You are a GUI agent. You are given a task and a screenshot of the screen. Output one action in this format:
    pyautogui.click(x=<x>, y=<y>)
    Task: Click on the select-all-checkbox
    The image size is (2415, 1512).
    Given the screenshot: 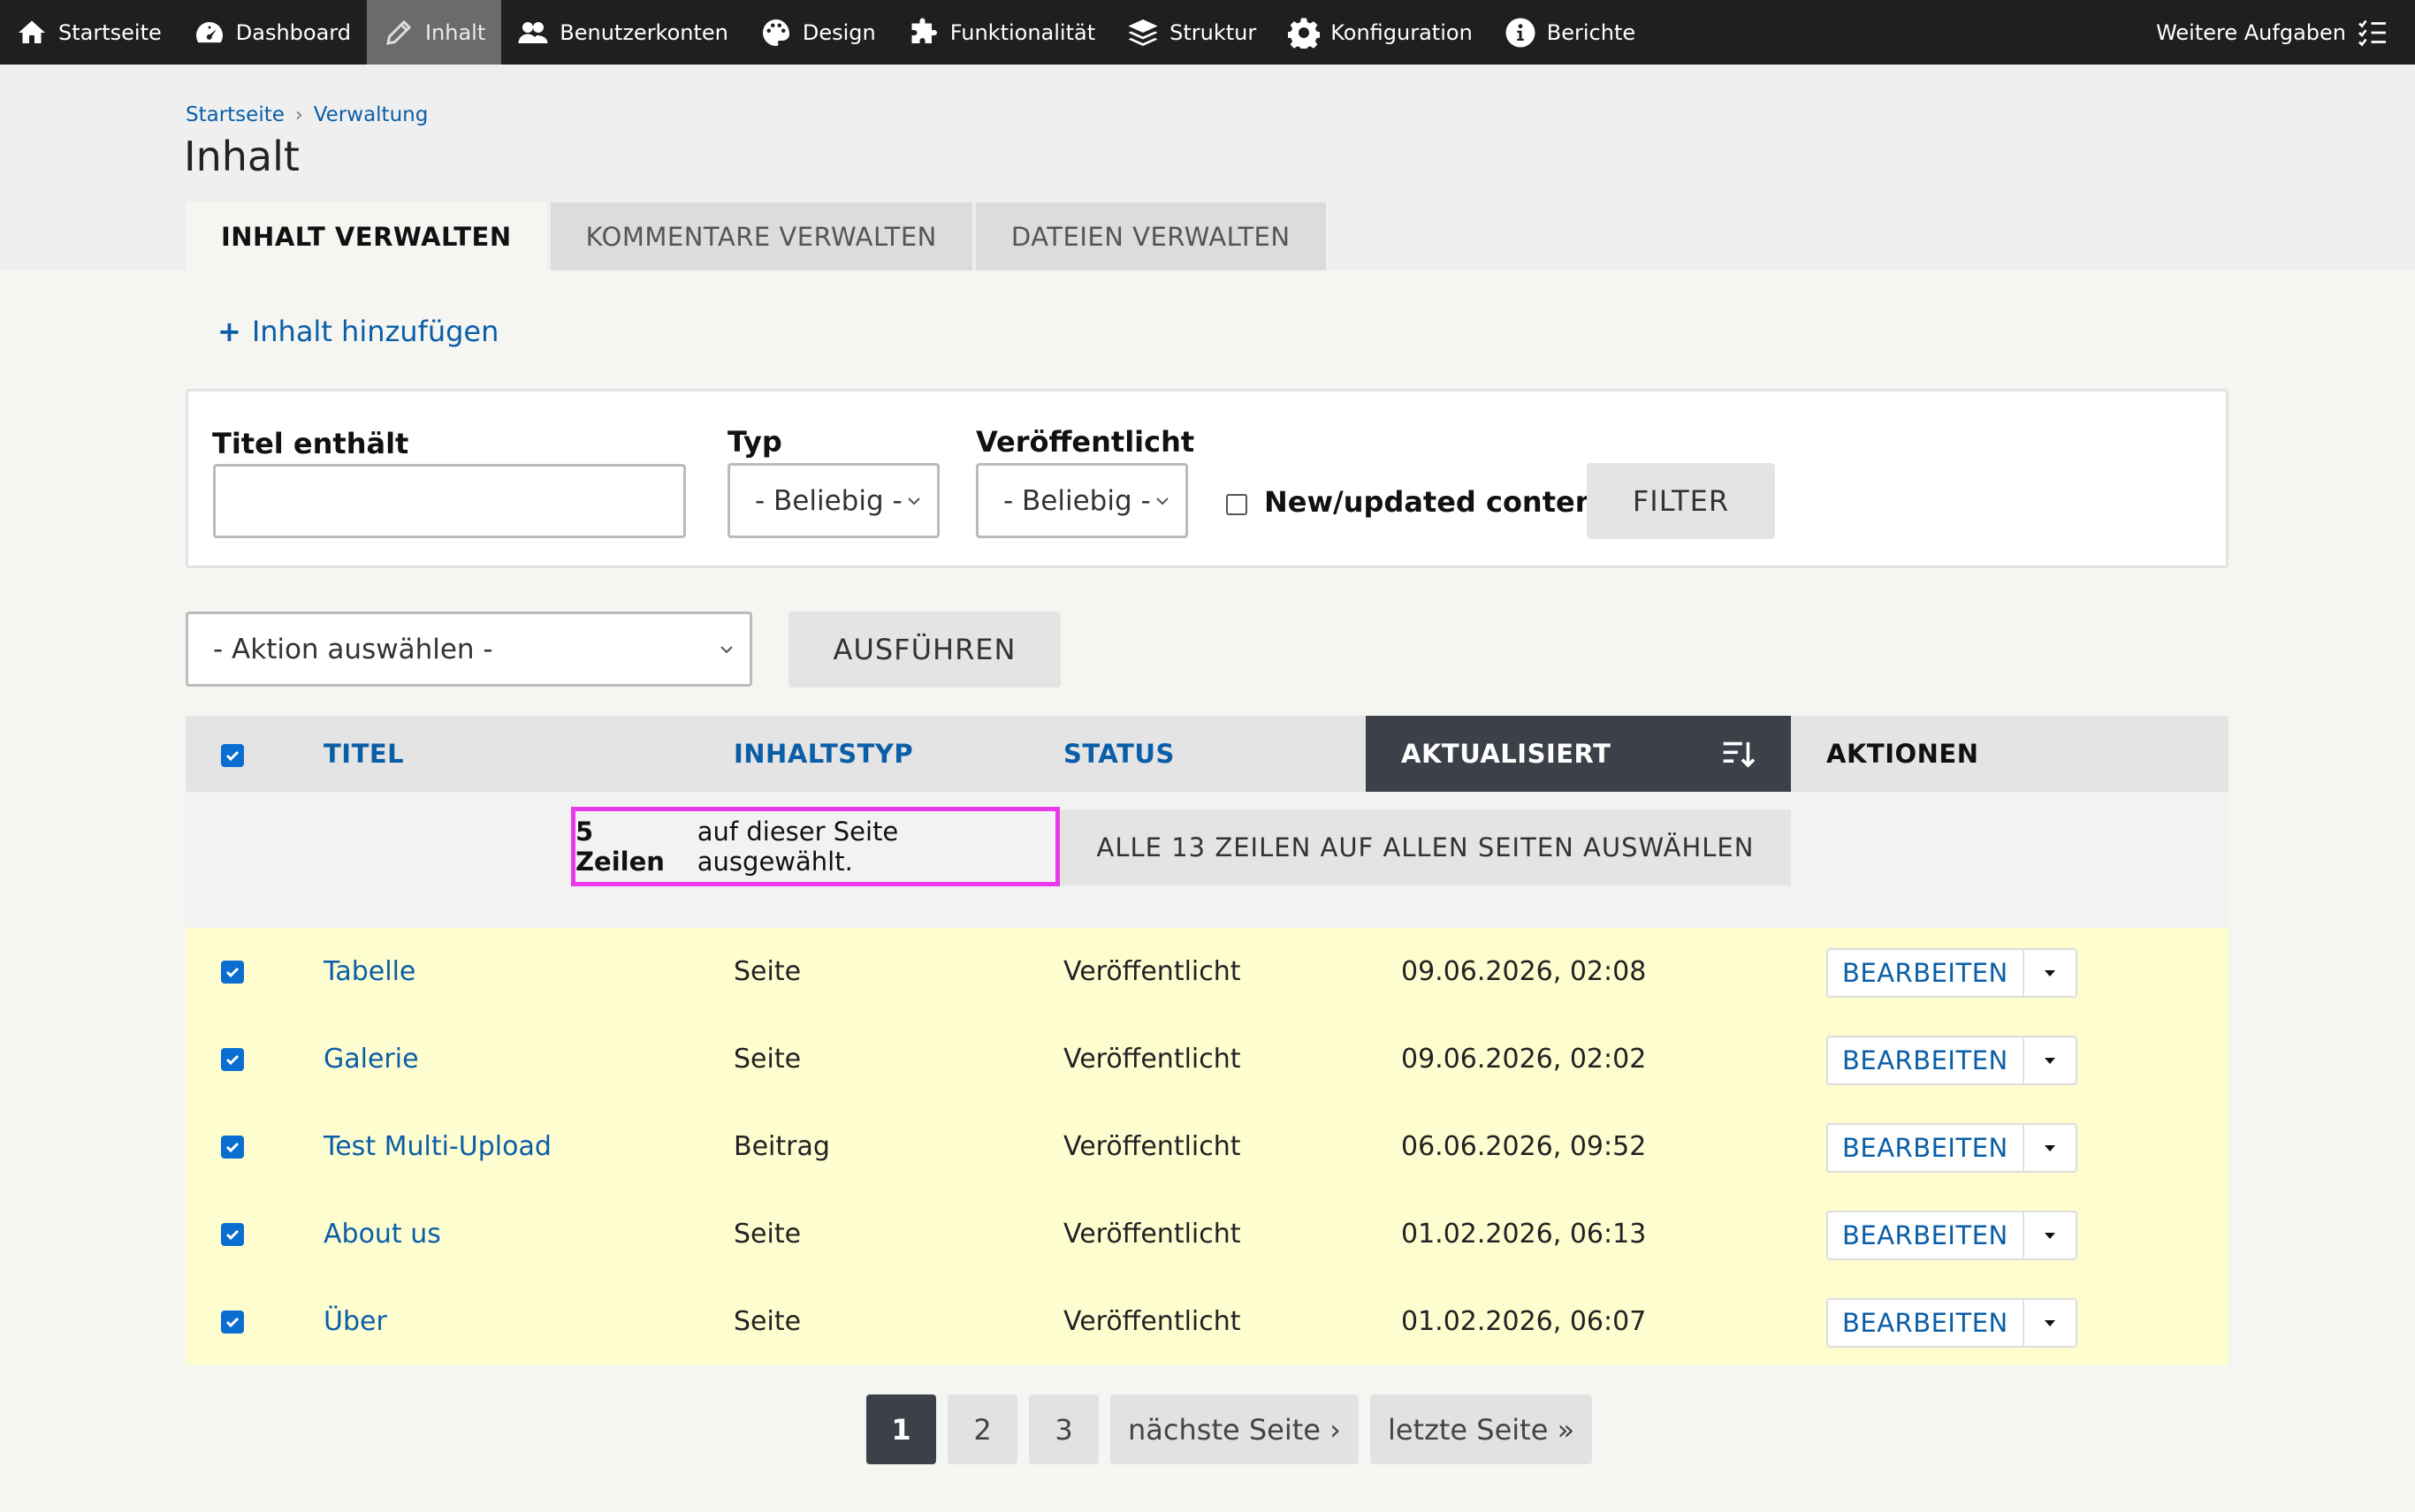 What is the action you would take?
    pyautogui.click(x=232, y=755)
    